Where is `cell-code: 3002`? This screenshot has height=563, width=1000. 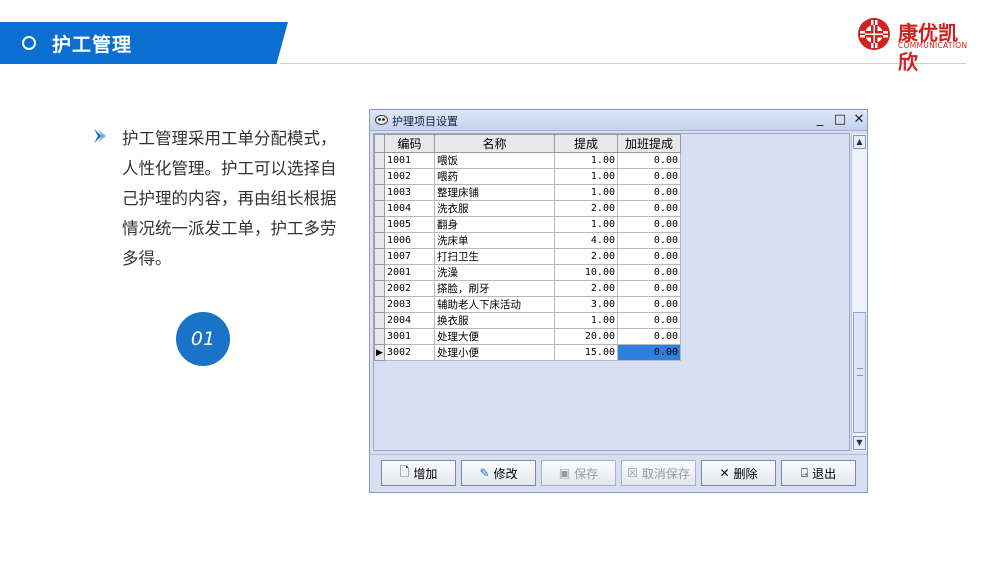
cell-code: 3002 is located at coordinates (409, 352).